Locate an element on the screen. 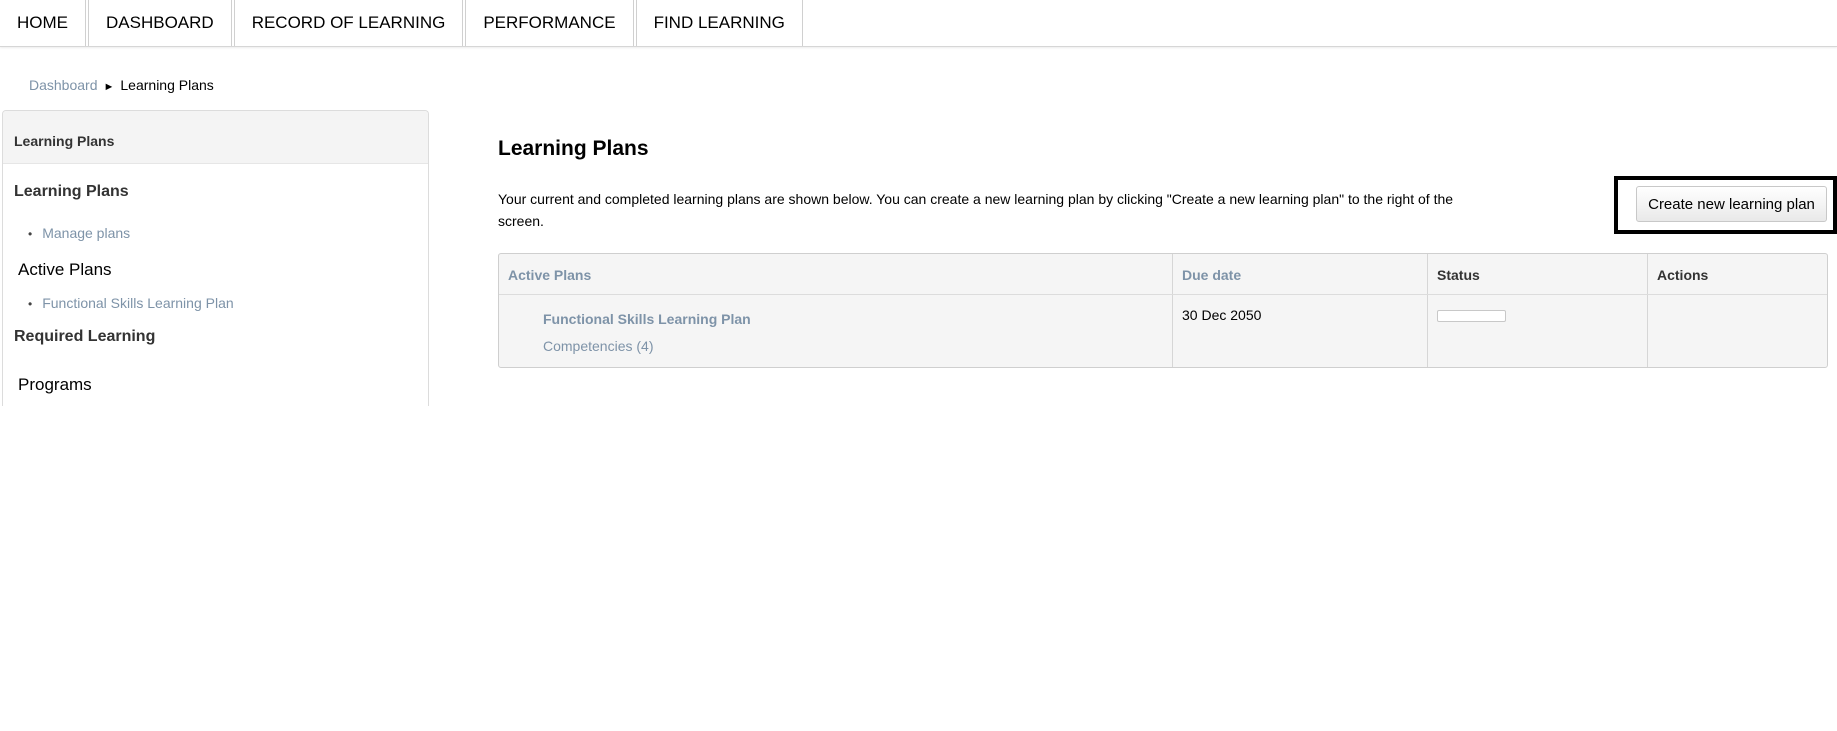  sidebar-section-required-learning: Required Learning is located at coordinates (84, 337).